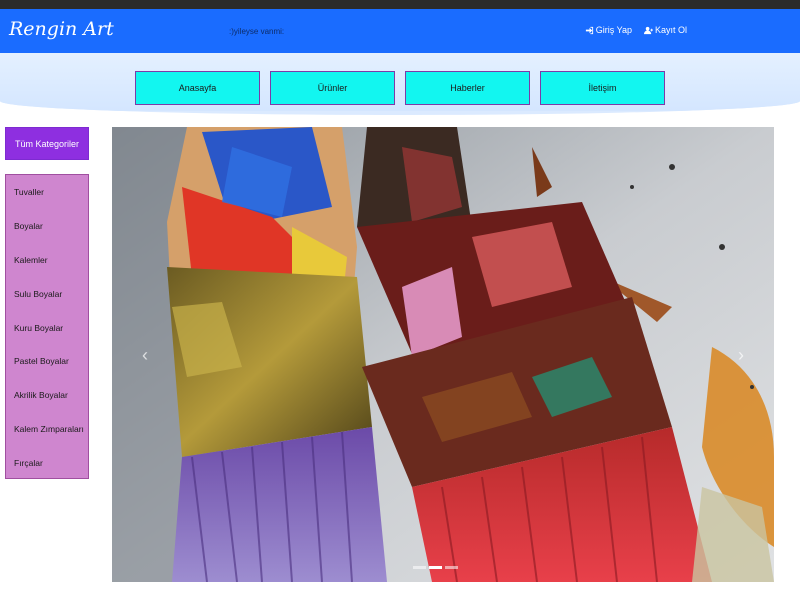 Image resolution: width=800 pixels, height=600 pixels. I want to click on sign-in-icon, so click(589, 30).